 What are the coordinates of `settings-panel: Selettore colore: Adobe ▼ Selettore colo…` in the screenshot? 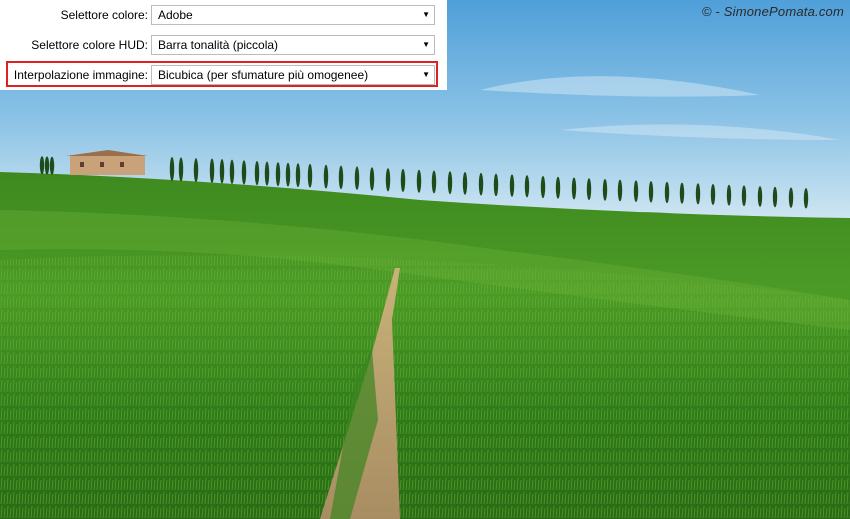 It's located at (223, 45).